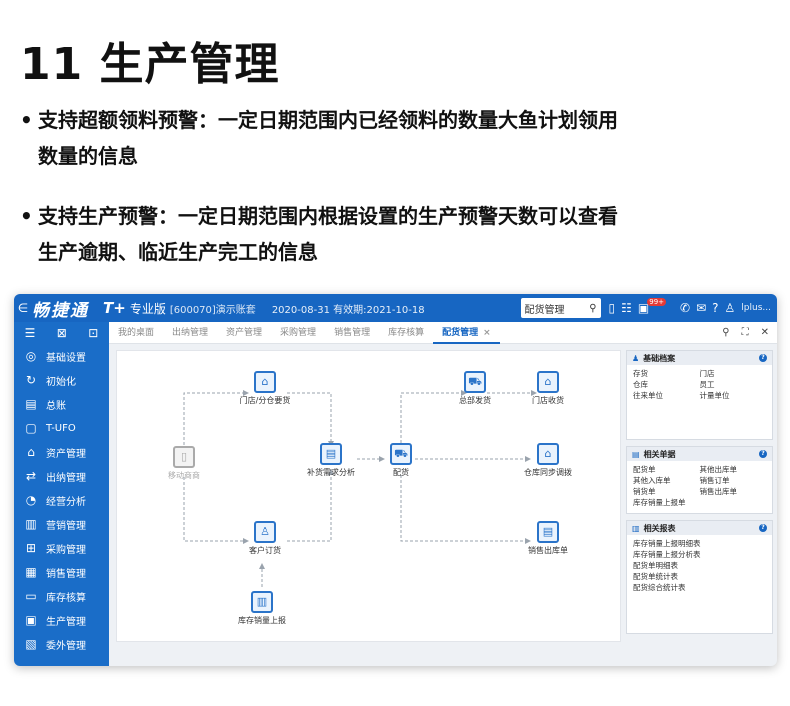 This screenshot has width=790, height=706. I want to click on tab-sales: 销售管理, so click(352, 333).